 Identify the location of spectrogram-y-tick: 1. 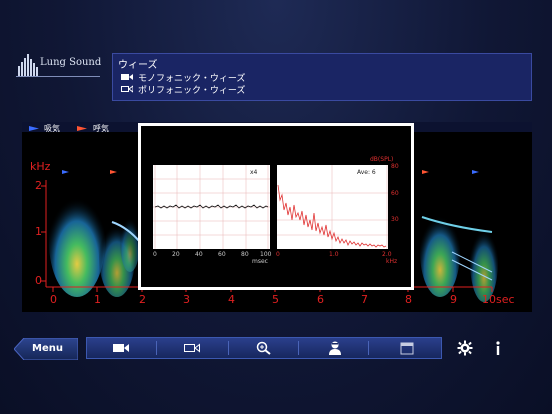
(38, 231).